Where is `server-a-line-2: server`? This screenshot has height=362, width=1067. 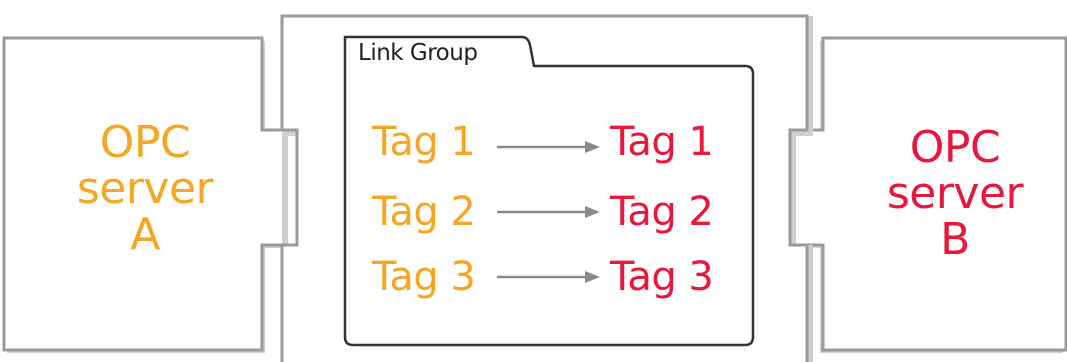
server-a-line-2: server is located at coordinates (145, 188).